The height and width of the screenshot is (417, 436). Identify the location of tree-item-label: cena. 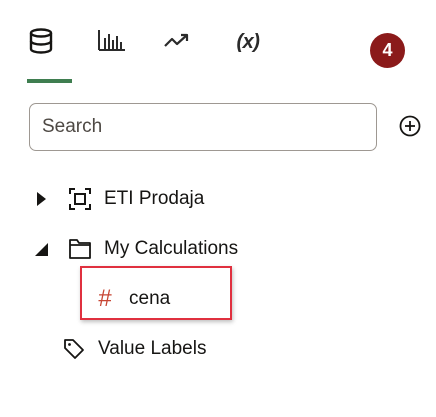
(150, 298).